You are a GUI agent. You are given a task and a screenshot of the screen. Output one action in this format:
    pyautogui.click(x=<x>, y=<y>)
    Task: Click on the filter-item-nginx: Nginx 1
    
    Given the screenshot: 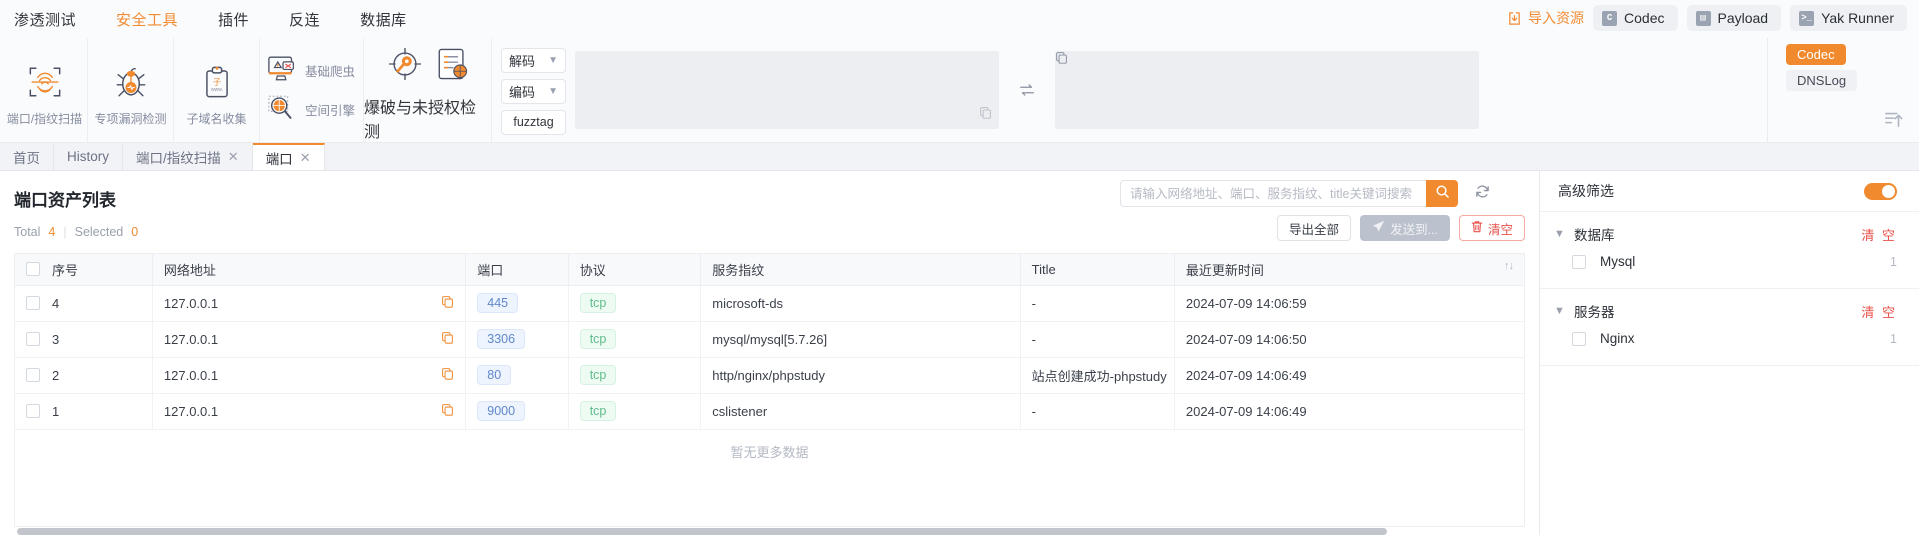 What is the action you would take?
    pyautogui.click(x=1729, y=338)
    